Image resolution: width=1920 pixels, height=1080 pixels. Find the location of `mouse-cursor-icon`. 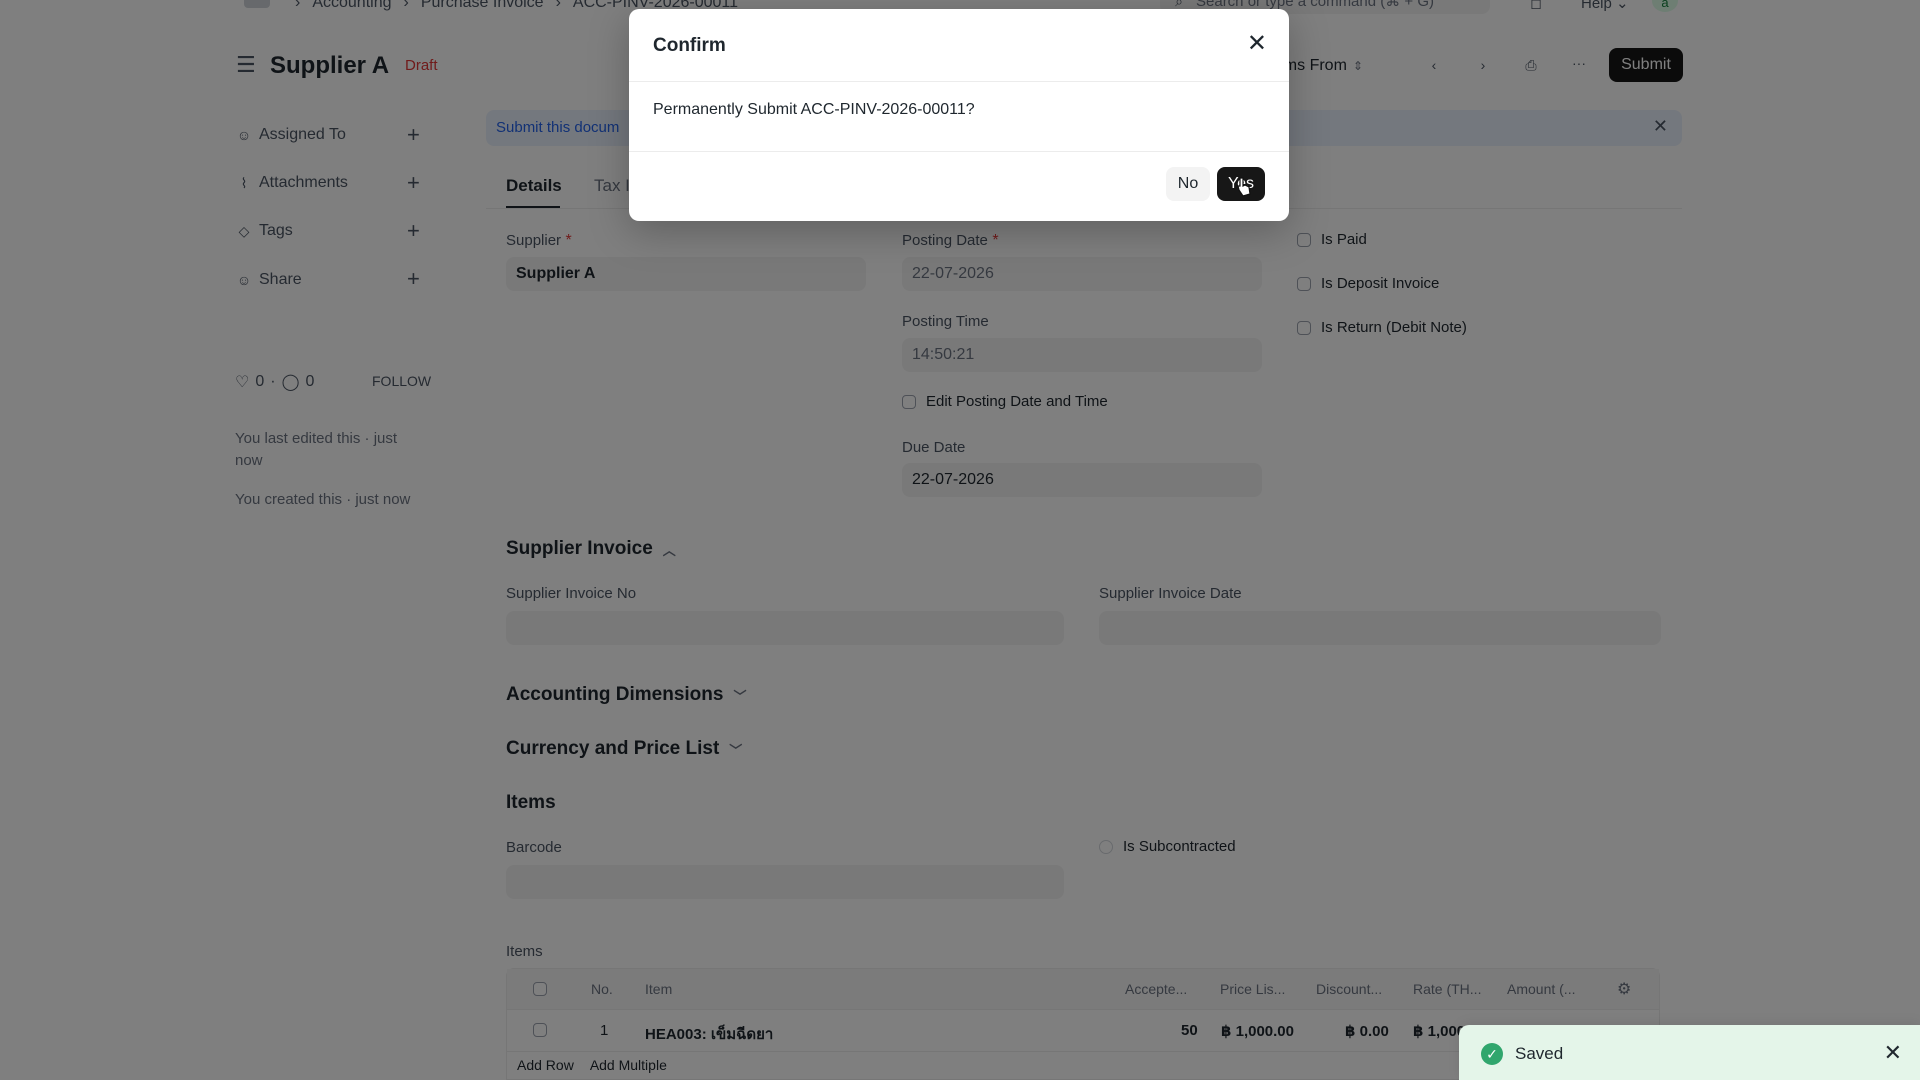

mouse-cursor-icon is located at coordinates (1244, 187).